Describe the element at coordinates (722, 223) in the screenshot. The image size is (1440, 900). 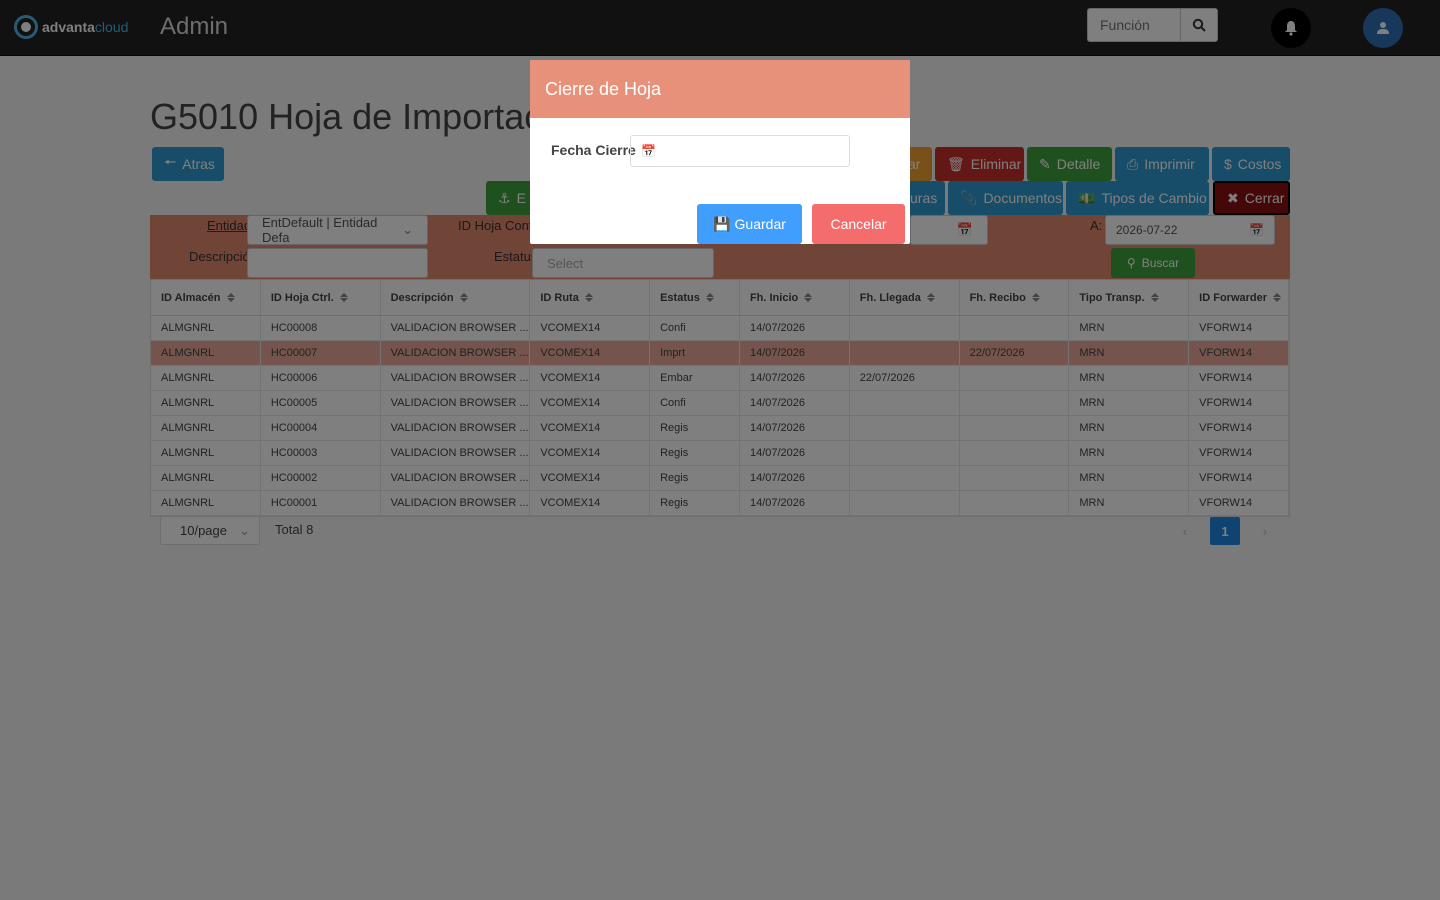
I see `save-icon: 💾` at that location.